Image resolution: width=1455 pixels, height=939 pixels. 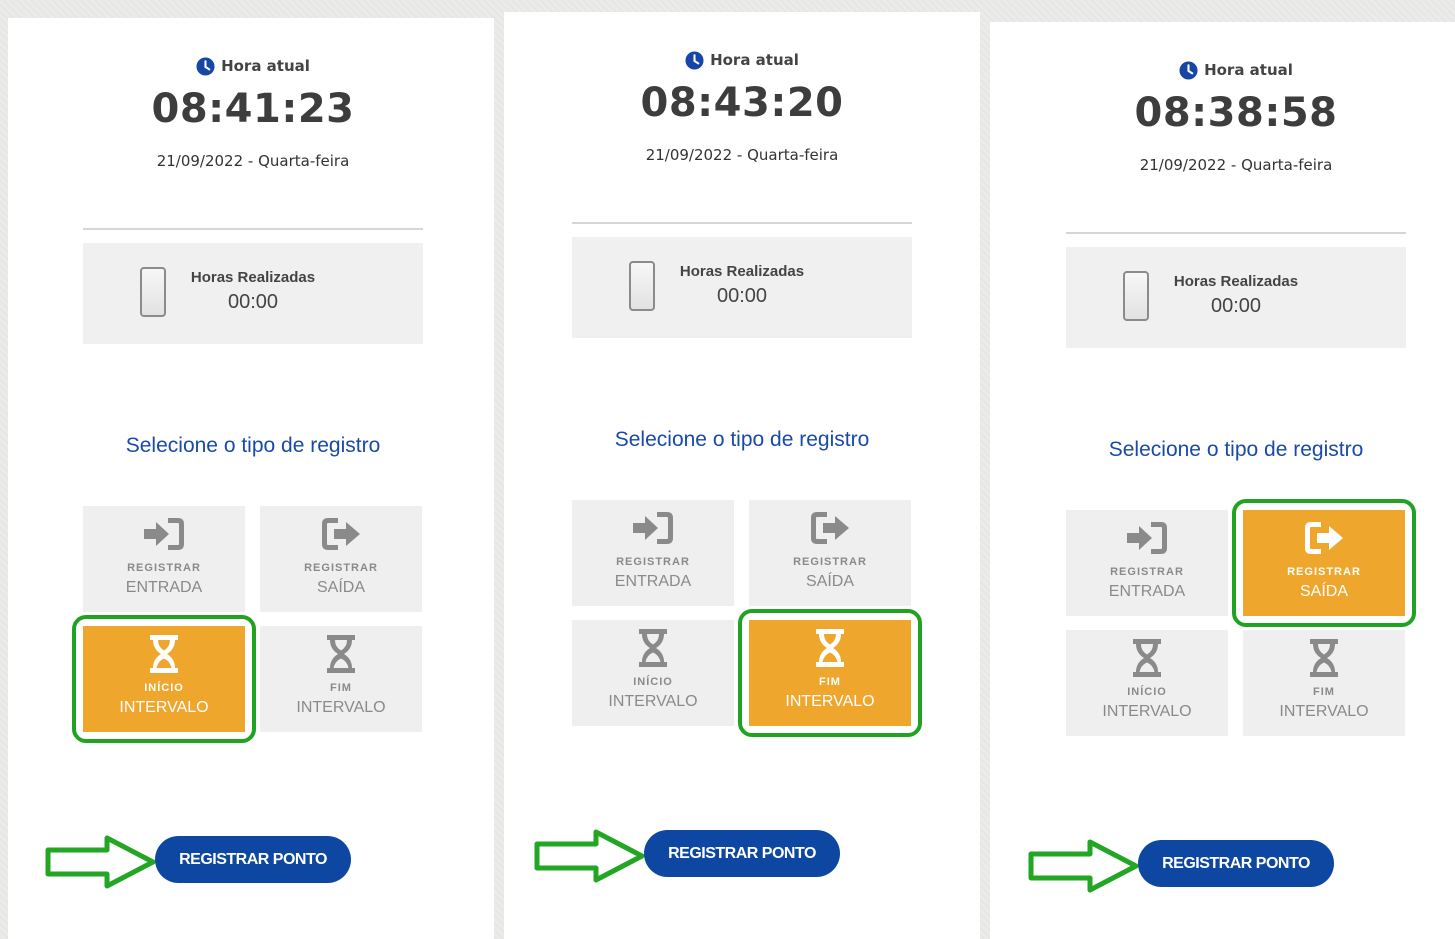 I want to click on current-time: 08:41:23, so click(x=253, y=109).